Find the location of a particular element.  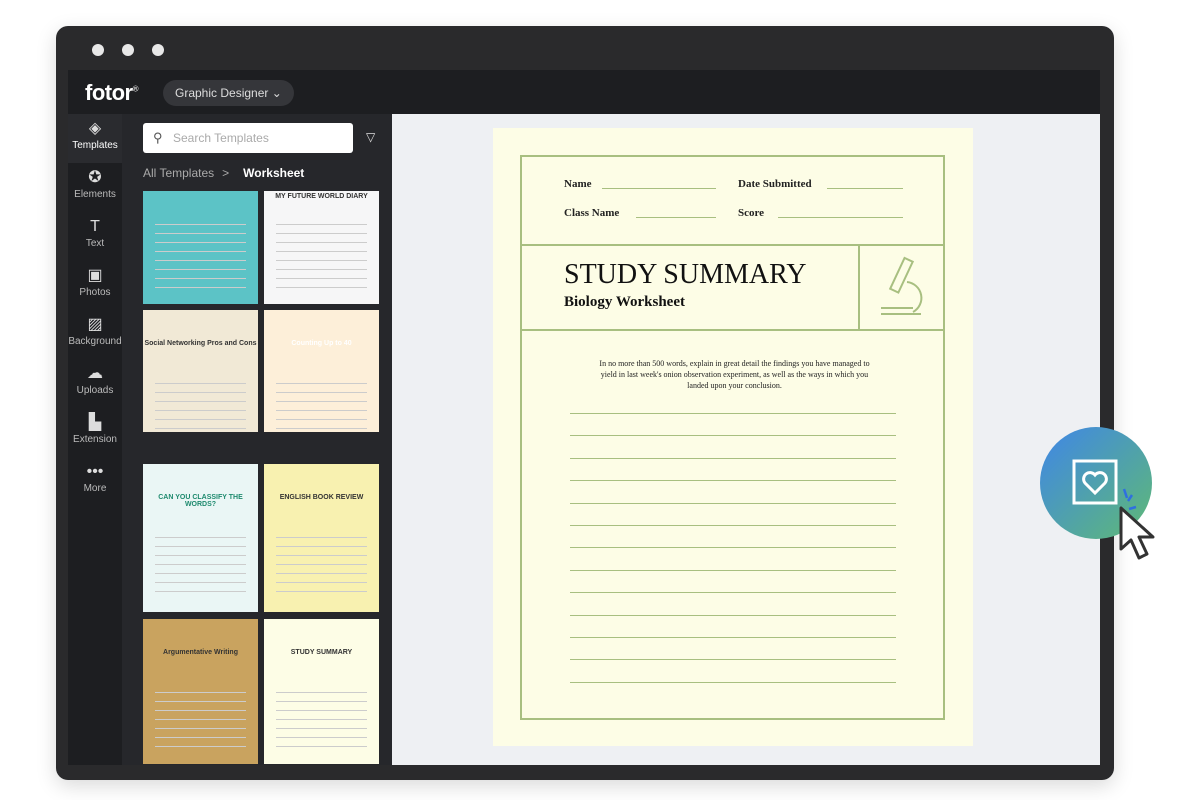

template-thumbnail: Social Networking Pros and Cons is located at coordinates (200, 371).